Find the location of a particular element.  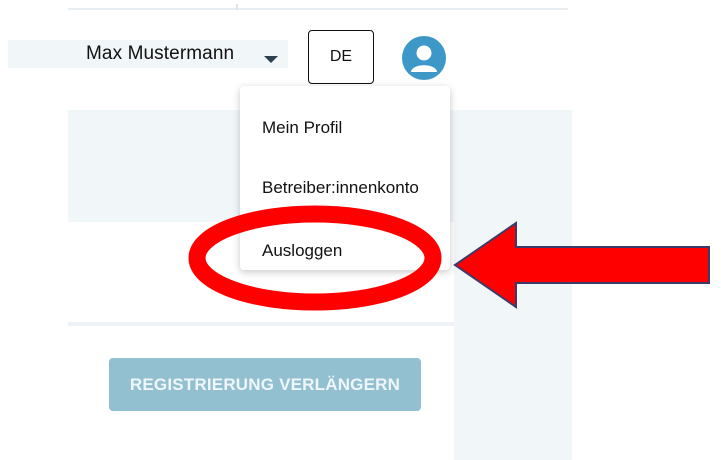

menu-item-mein-profil: Mein Profil is located at coordinates (302, 128).